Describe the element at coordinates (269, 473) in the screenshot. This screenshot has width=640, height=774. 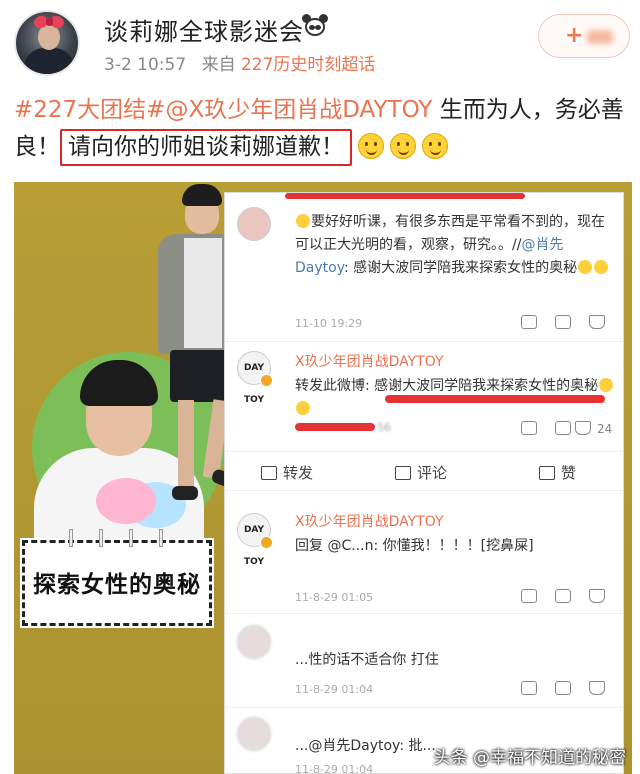
I see `repost-icon` at that location.